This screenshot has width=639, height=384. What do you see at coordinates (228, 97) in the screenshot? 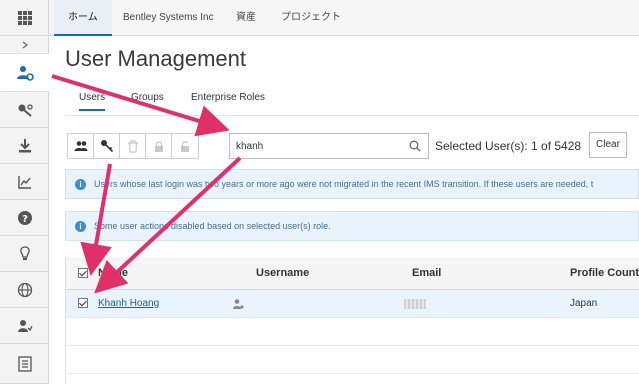
I see `tab-enterprise-roles: Enterprise Roles` at bounding box center [228, 97].